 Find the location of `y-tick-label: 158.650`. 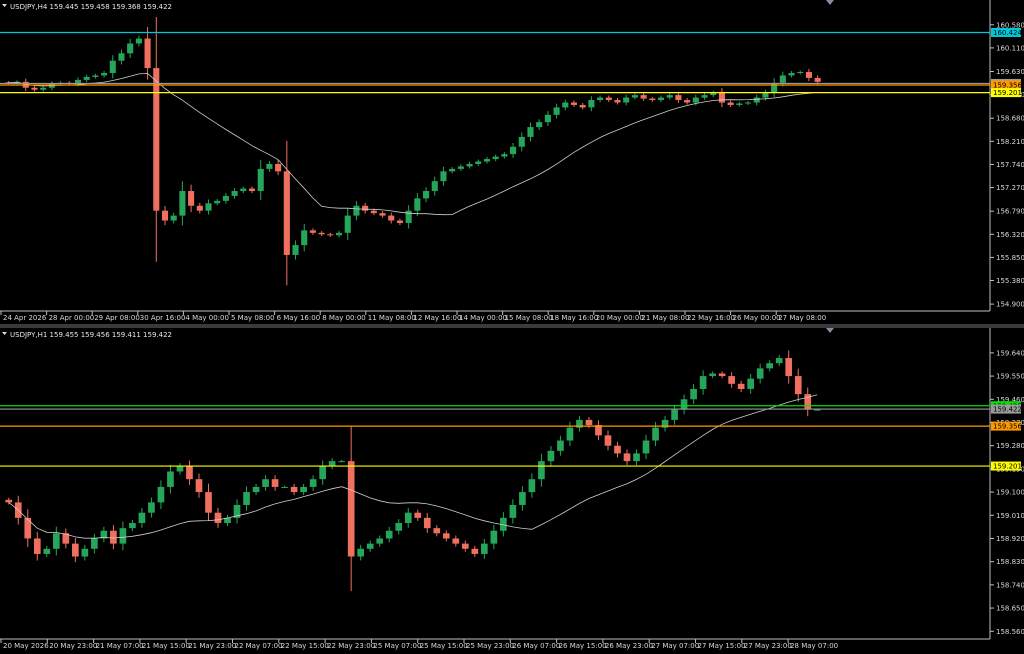

y-tick-label: 158.650 is located at coordinates (1010, 609).